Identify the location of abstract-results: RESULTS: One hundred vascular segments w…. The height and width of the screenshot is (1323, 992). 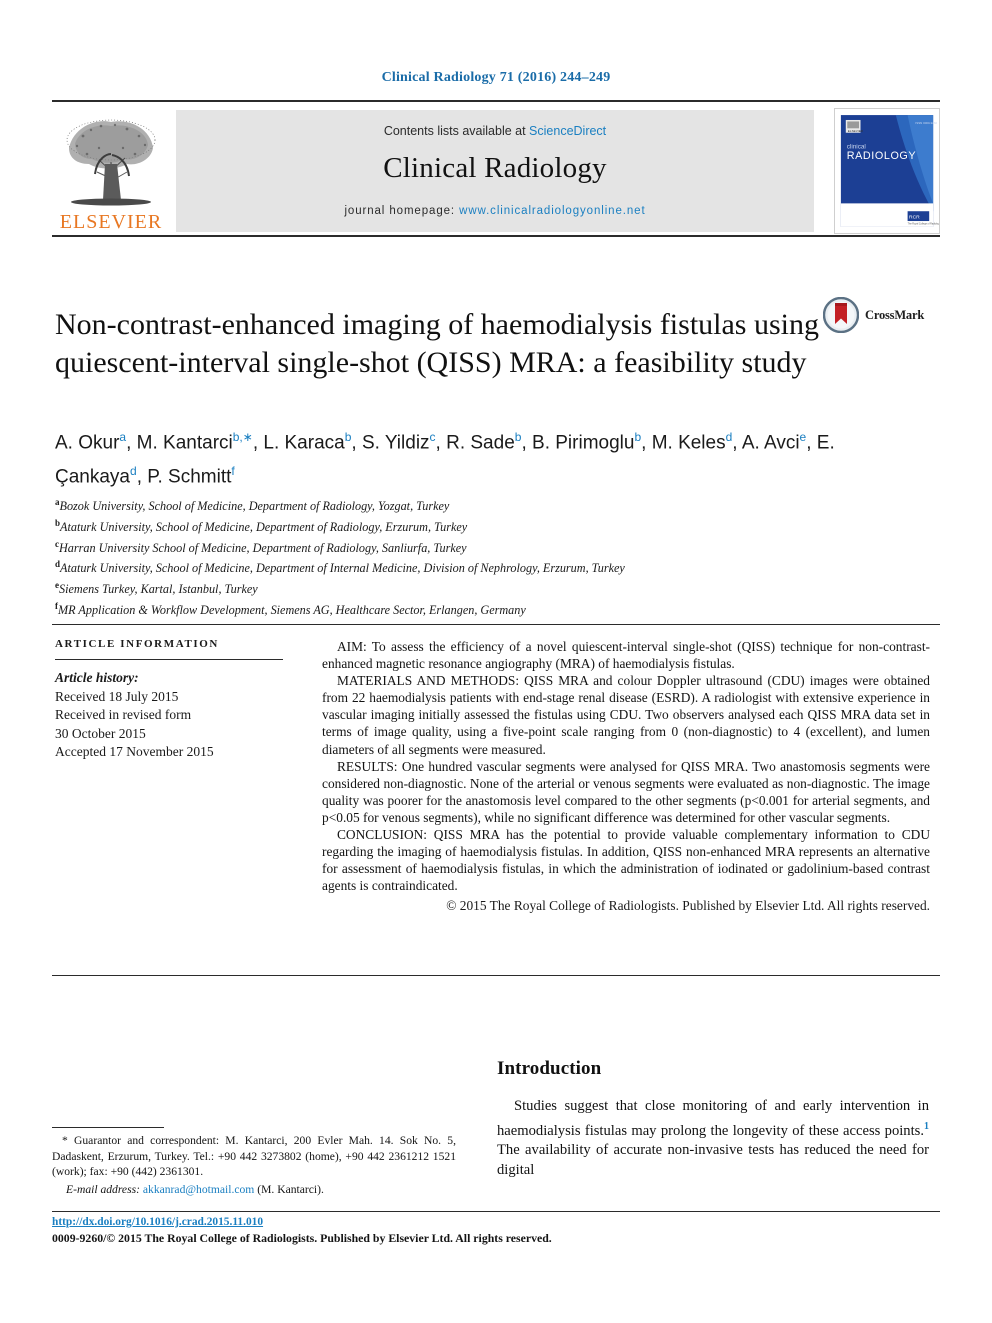
(626, 791).